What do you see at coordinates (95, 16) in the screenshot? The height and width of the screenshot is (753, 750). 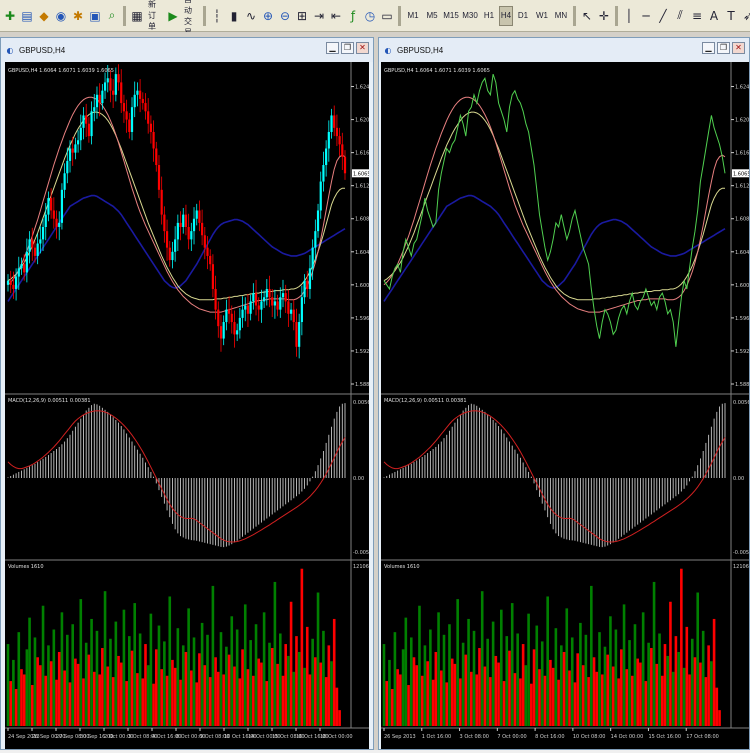 I see `terminal-icon: ▣` at bounding box center [95, 16].